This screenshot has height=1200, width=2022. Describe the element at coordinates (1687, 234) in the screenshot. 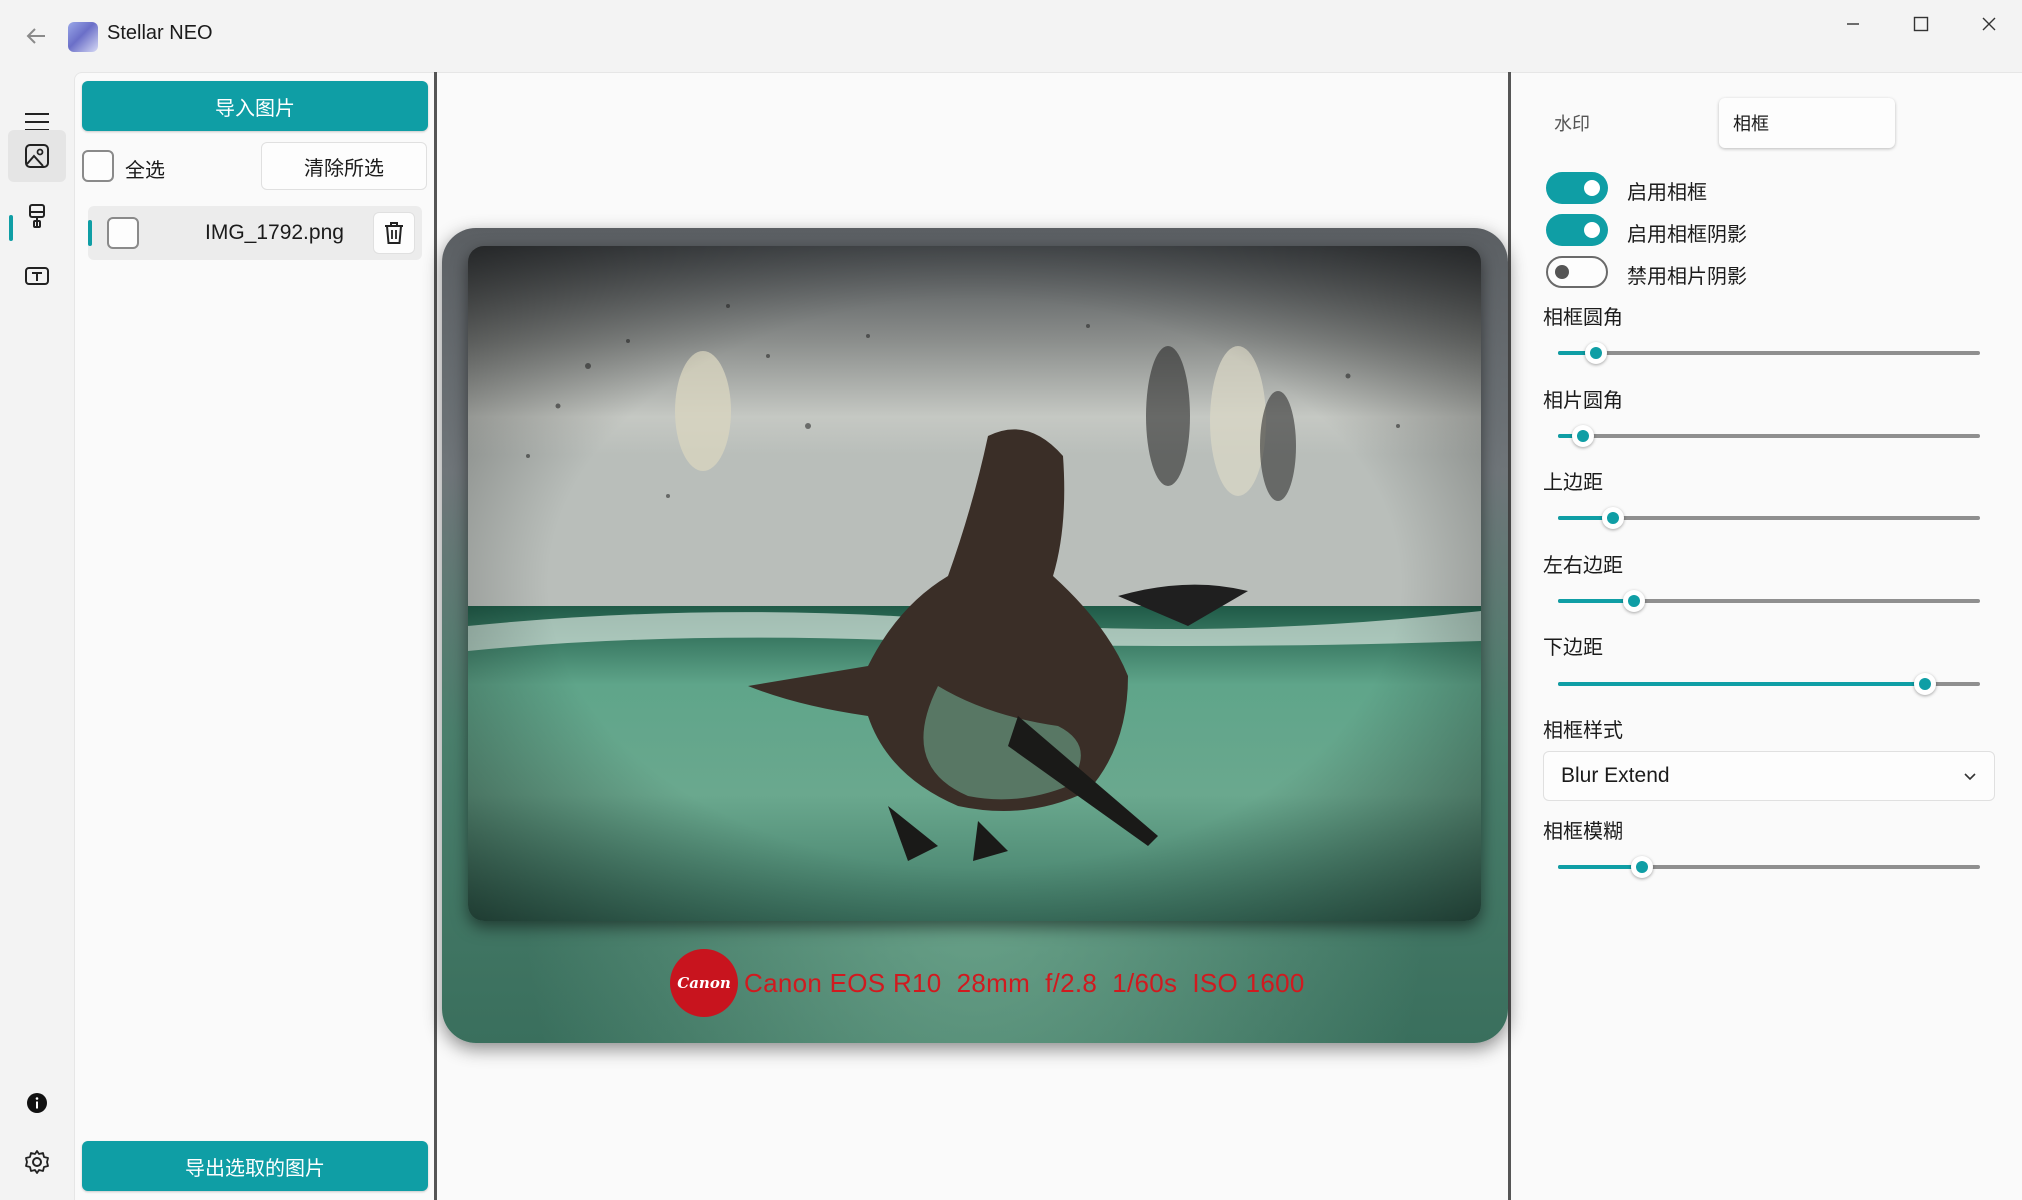

I see `enable-frame-shadow-label: 启用相框阴影` at that location.